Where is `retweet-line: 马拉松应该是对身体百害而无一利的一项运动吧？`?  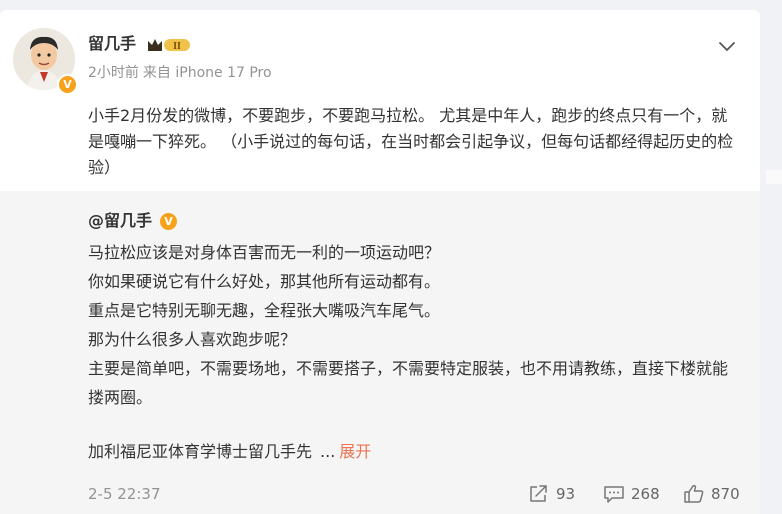 retweet-line: 马拉松应该是对身体百害而无一利的一项运动吧？ is located at coordinates (264, 252).